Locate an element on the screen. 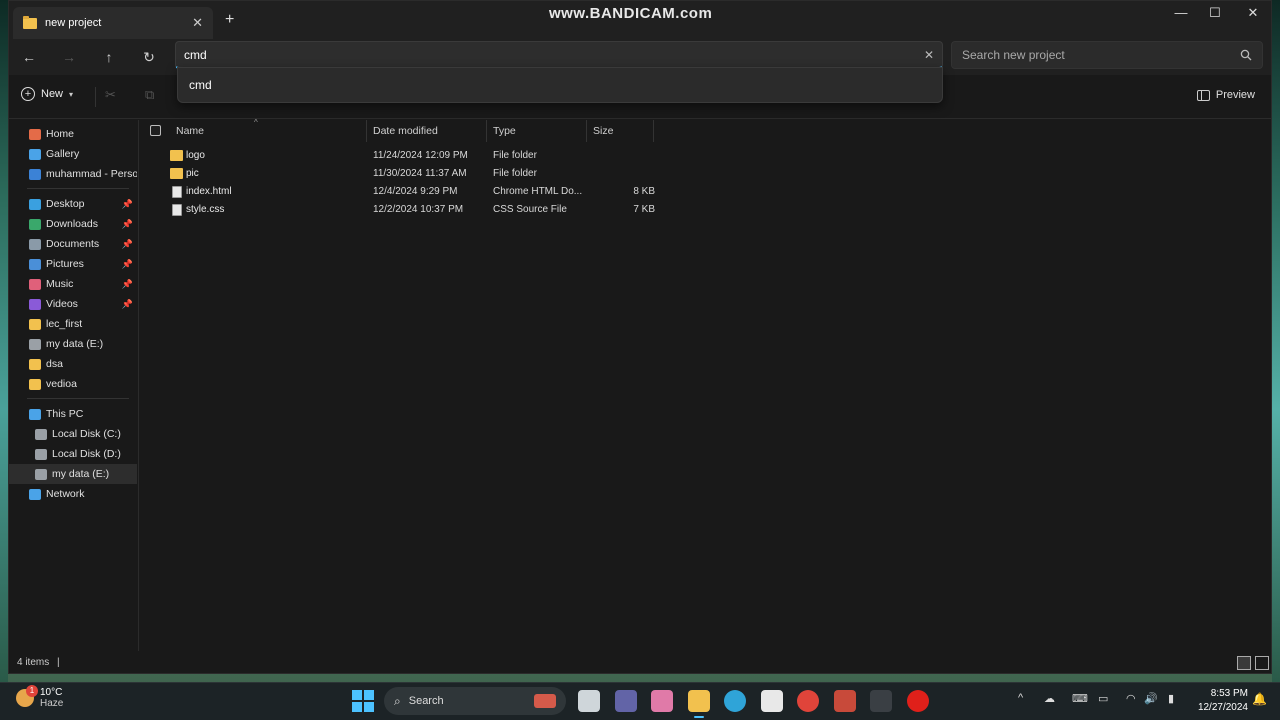 The image size is (1280, 720). select-all-checkbox is located at coordinates (155, 130).